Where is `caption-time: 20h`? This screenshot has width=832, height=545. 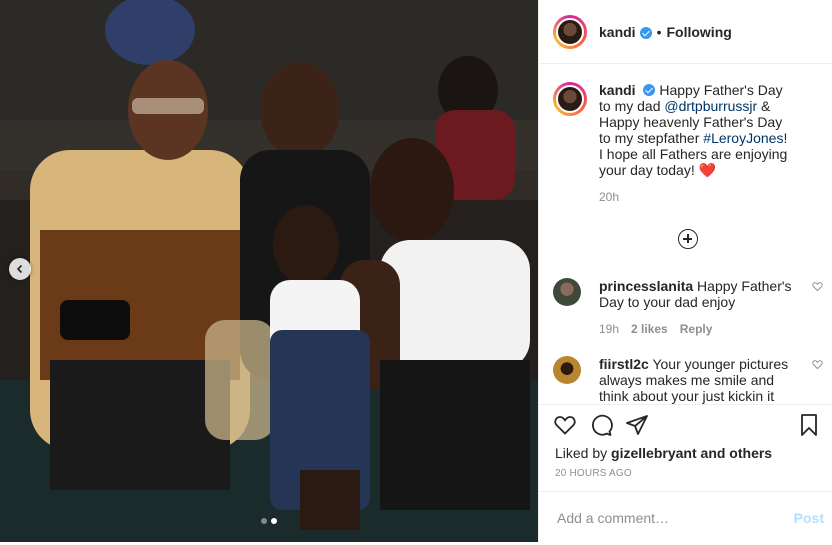
caption-time: 20h is located at coordinates (694, 197).